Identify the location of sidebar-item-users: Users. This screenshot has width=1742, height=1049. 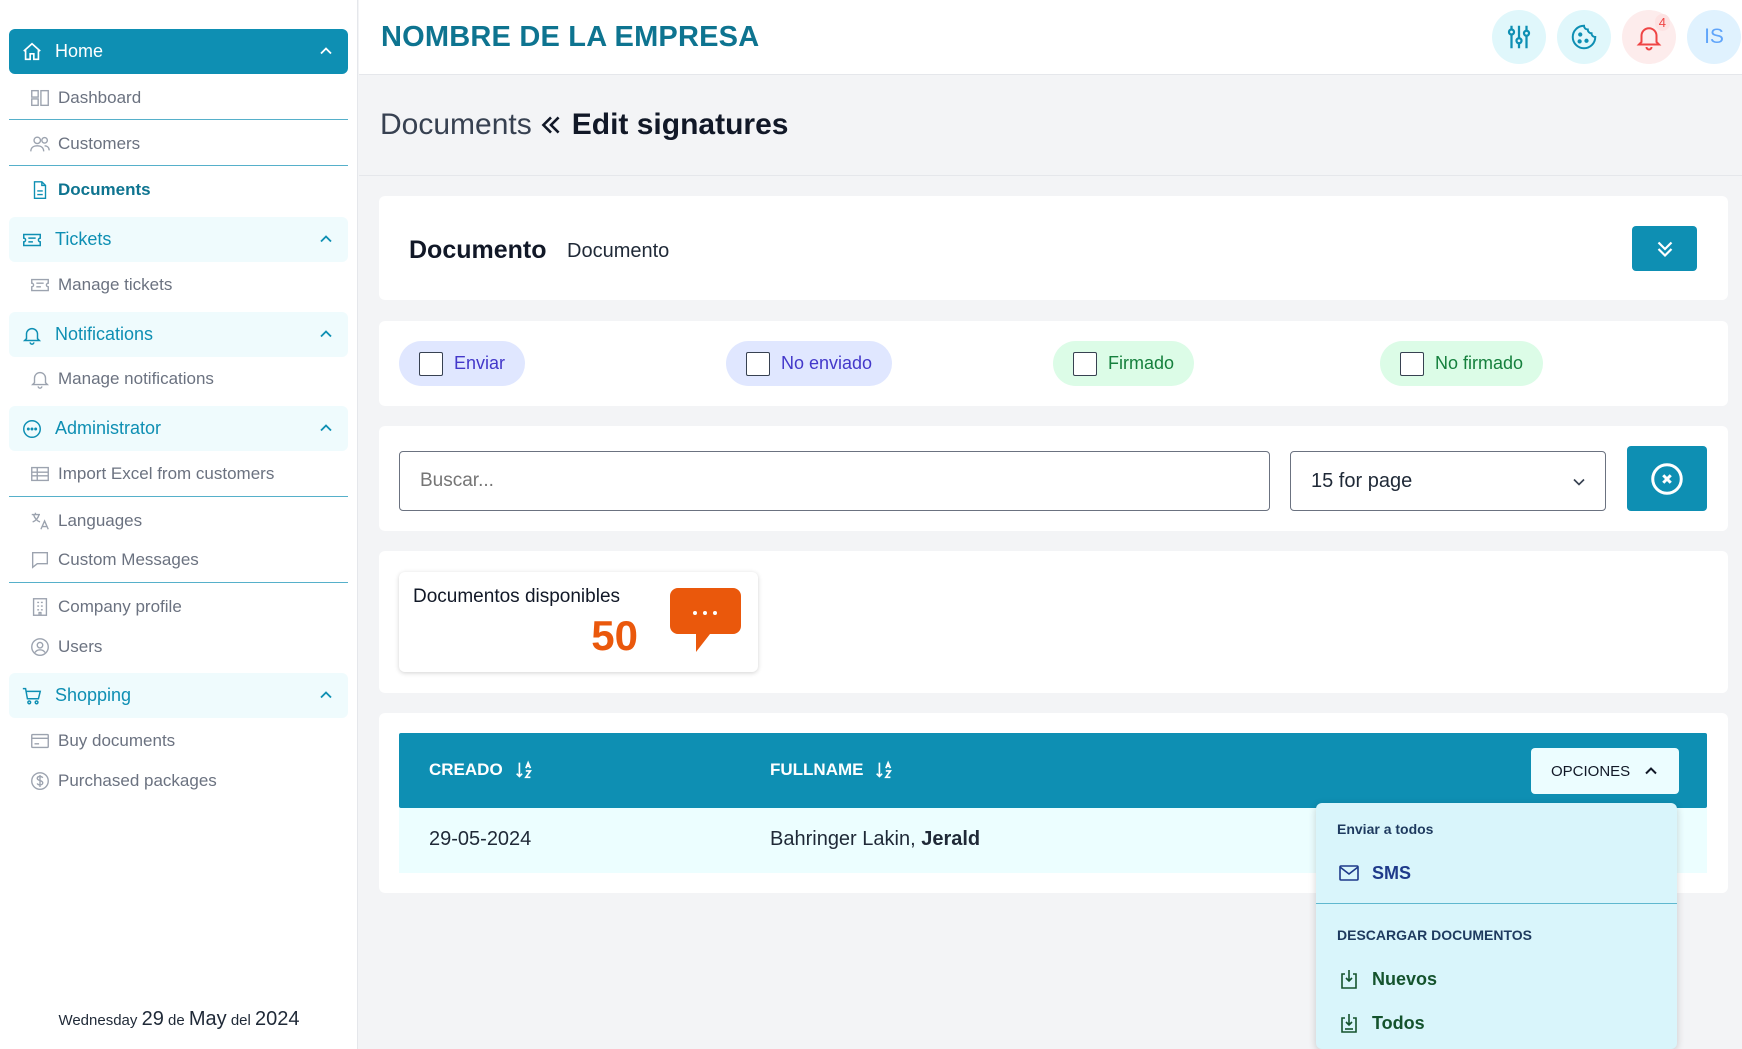
(178, 647).